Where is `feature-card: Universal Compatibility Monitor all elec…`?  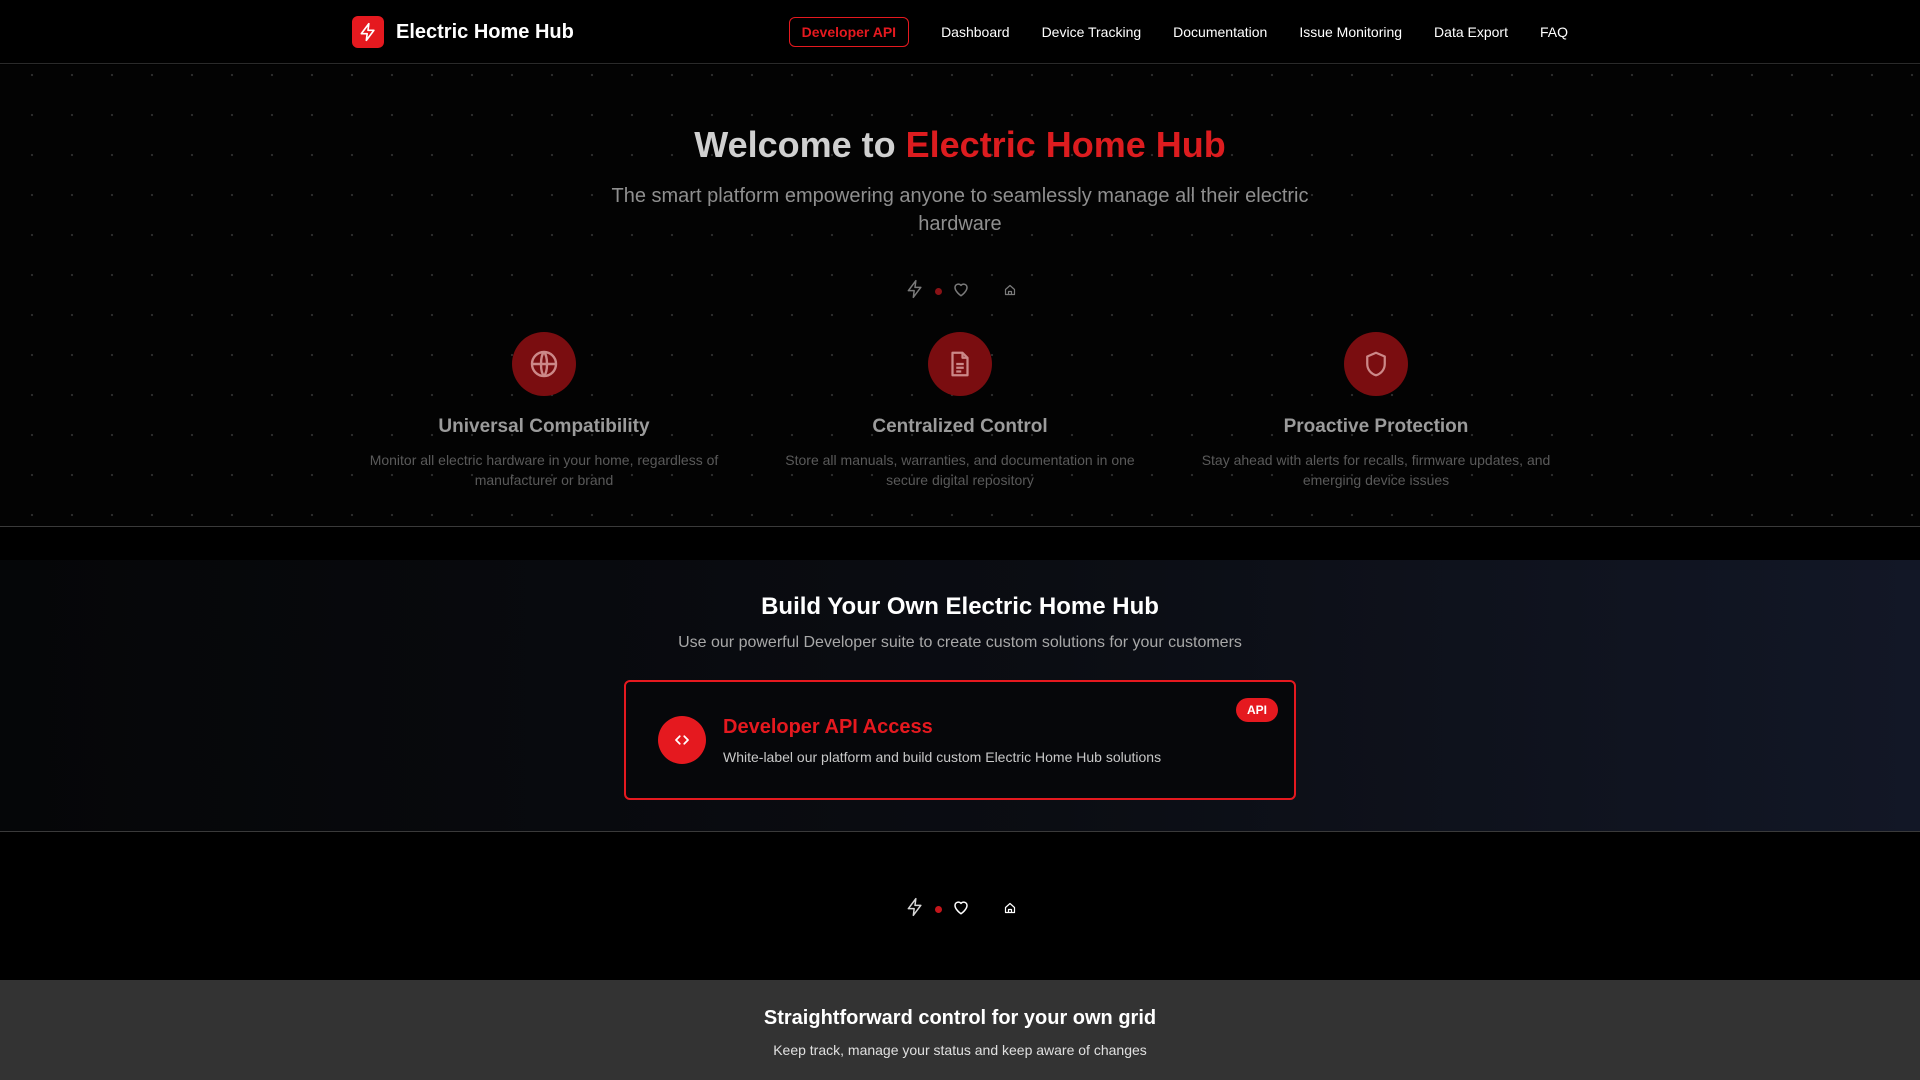 feature-card: Universal Compatibility Monitor all elec… is located at coordinates (544, 411).